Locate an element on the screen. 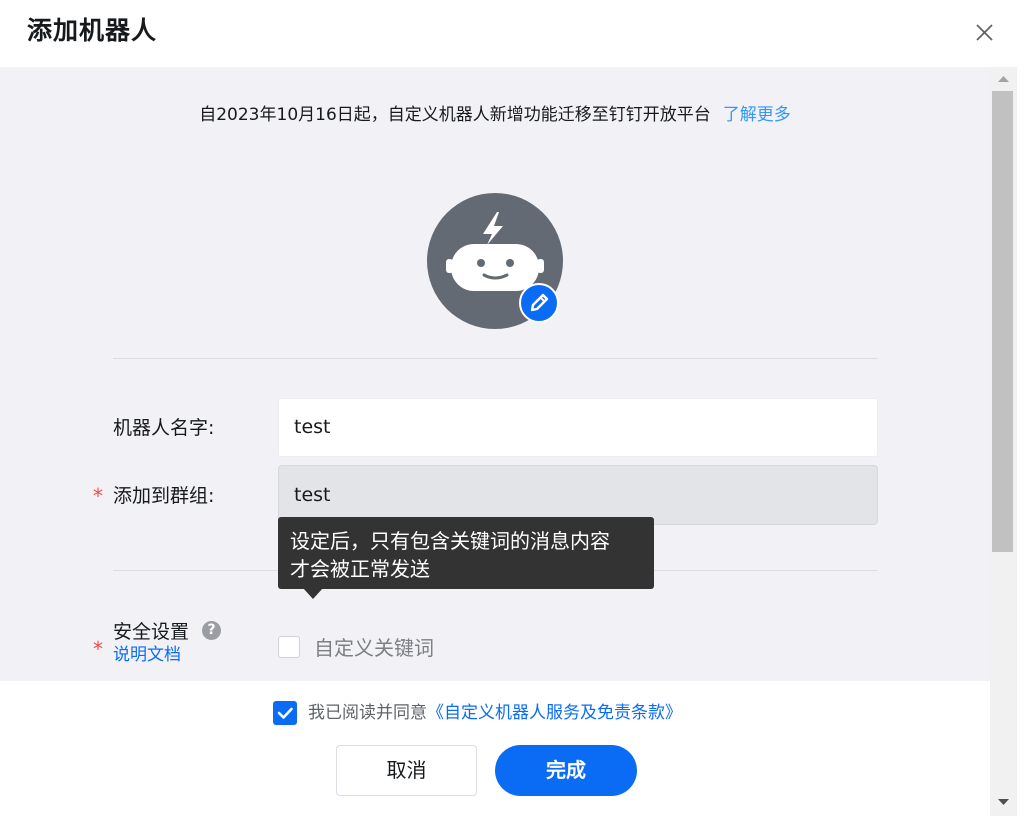 Image resolution: width=1024 pixels, height=816 pixels. edit-avatar-button is located at coordinates (539, 303).